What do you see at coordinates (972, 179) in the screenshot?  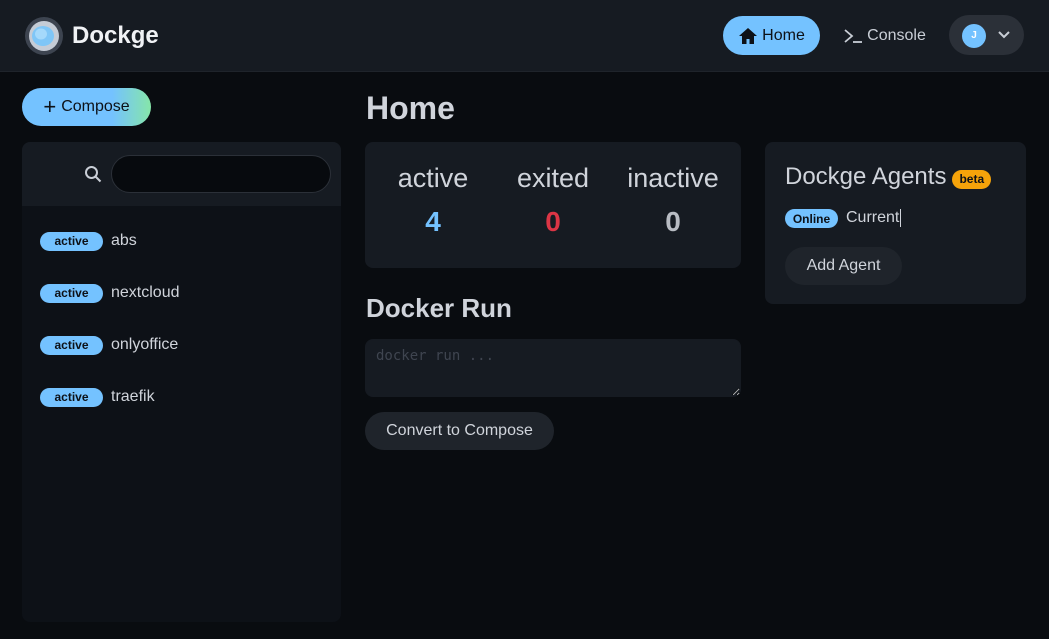 I see `beta-badge: beta` at bounding box center [972, 179].